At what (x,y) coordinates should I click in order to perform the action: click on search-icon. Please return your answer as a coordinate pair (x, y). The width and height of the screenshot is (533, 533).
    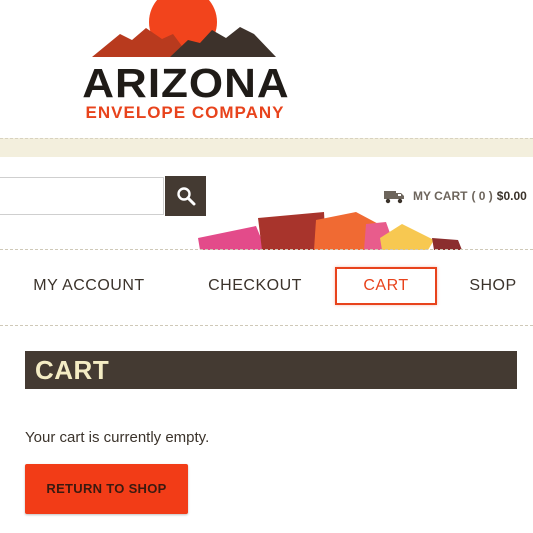
    Looking at the image, I should click on (185, 196).